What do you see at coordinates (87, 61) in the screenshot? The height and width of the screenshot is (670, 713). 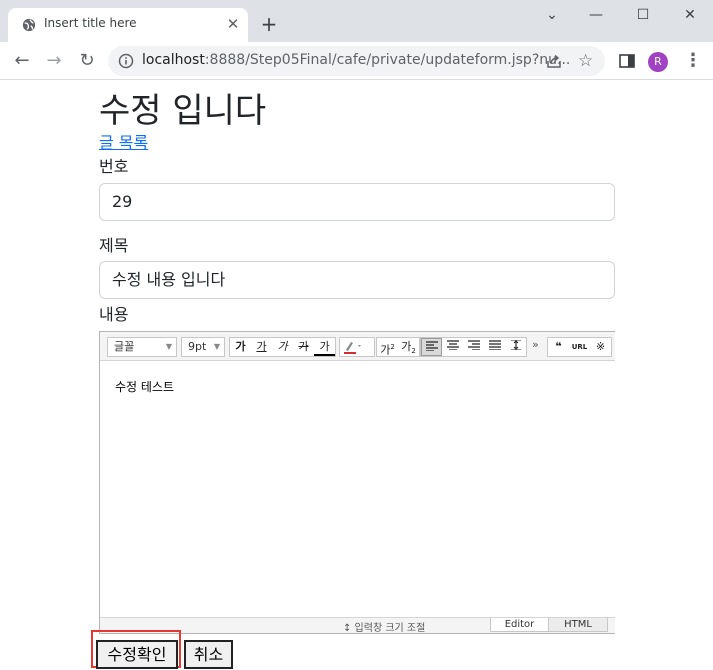 I see `reload-icon: ↻` at bounding box center [87, 61].